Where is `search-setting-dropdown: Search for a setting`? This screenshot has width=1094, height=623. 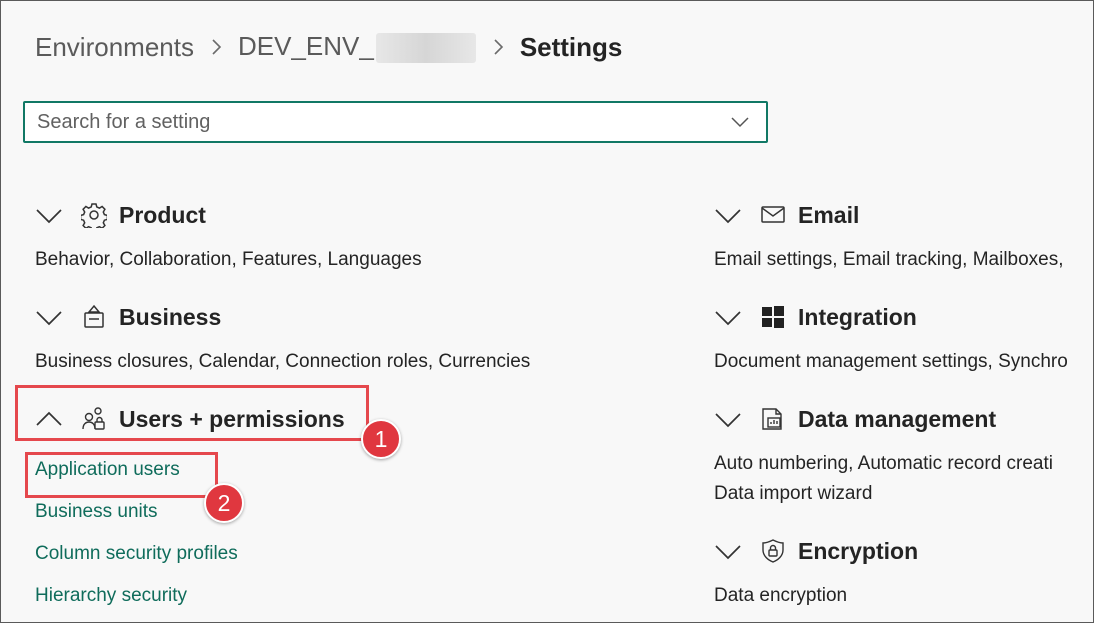
search-setting-dropdown: Search for a setting is located at coordinates (395, 122).